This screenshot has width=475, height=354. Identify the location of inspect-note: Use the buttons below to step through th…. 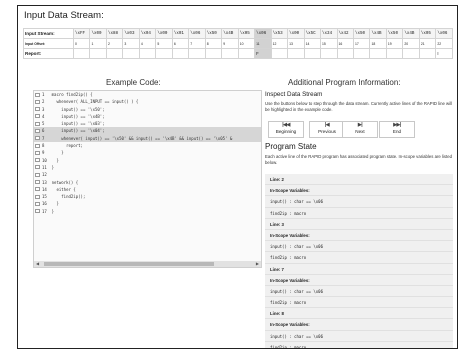
(359, 106).